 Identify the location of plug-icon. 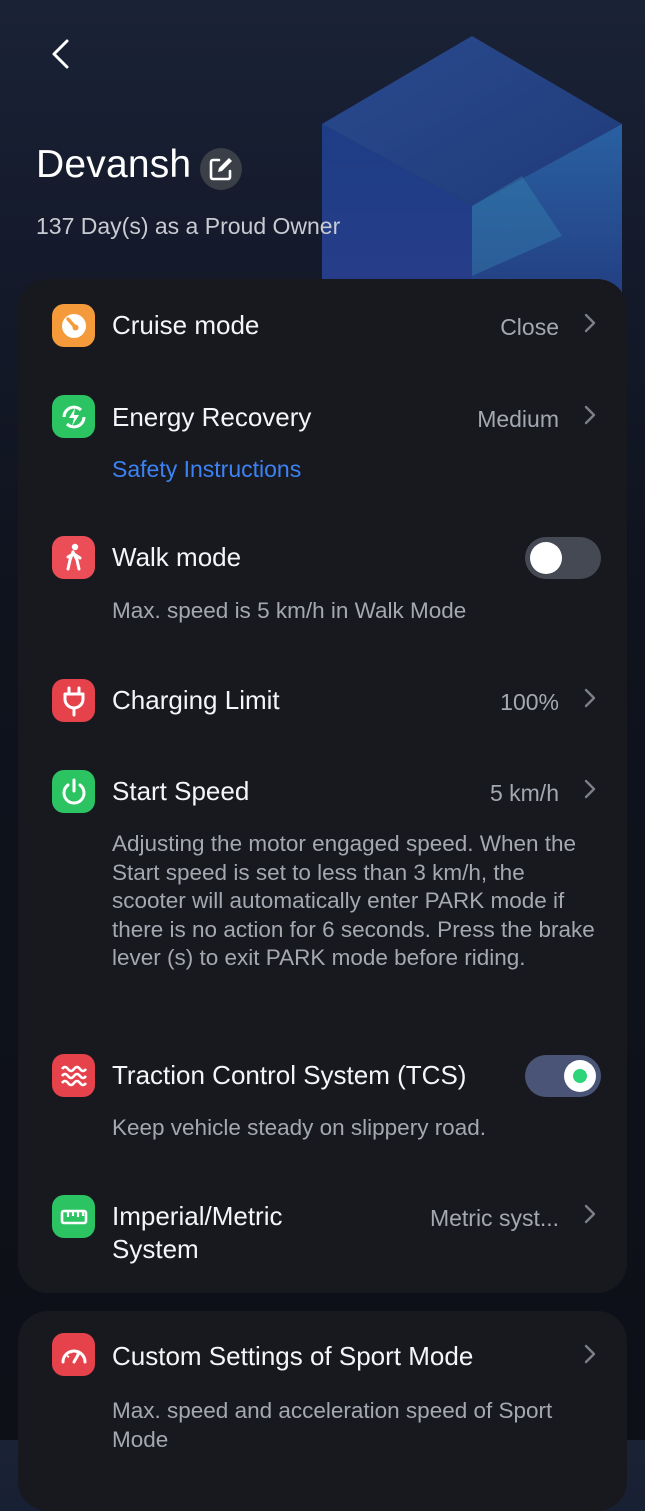
(73, 700).